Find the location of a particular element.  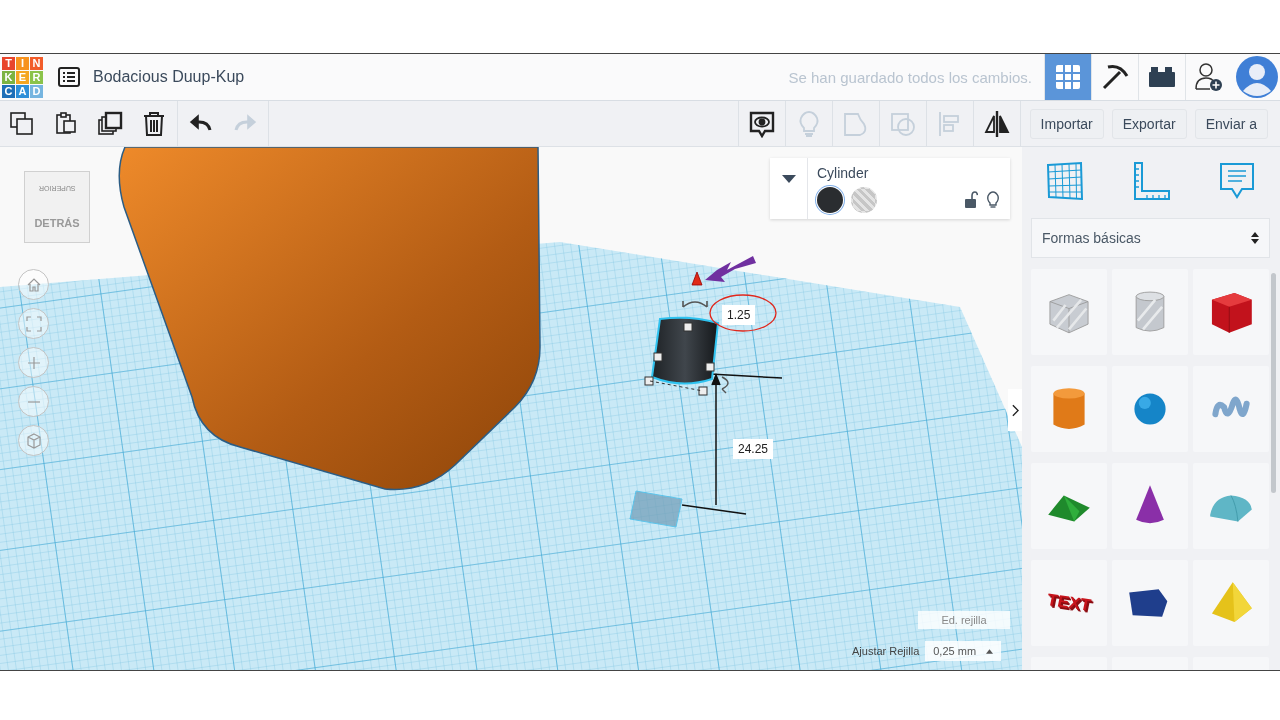

mirror-icon is located at coordinates (996, 123).